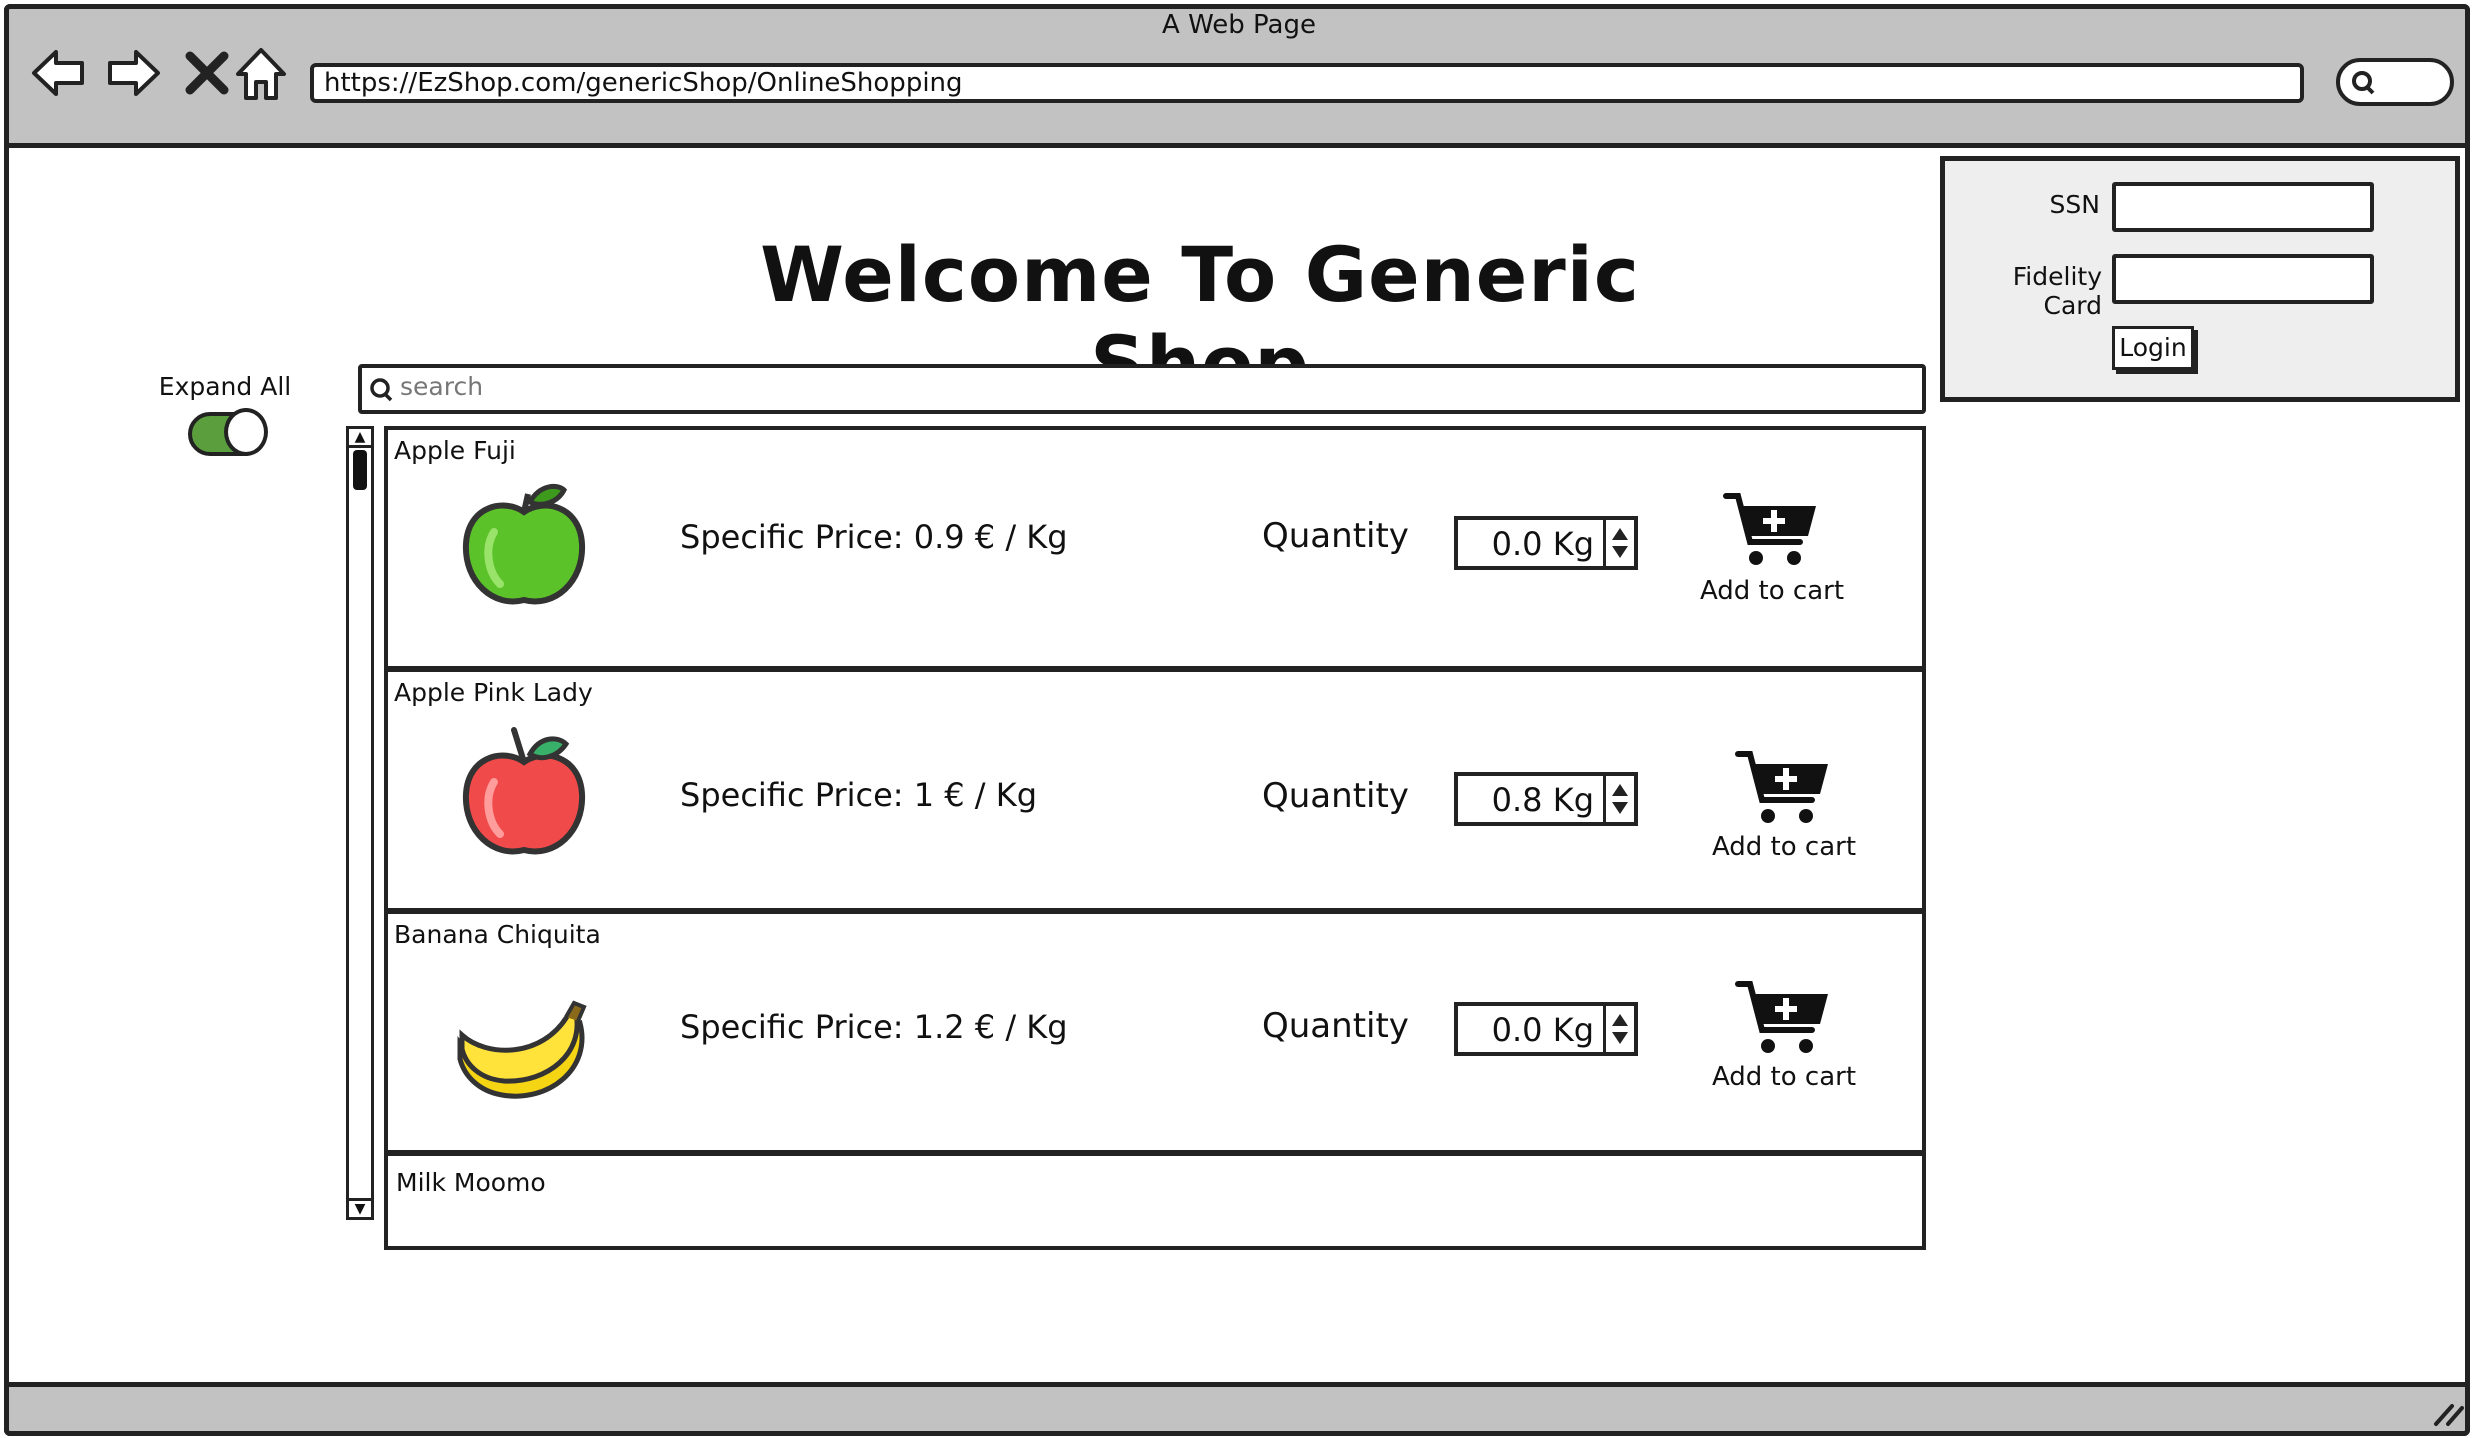 This screenshot has width=2478, height=1438. Describe the element at coordinates (225, 386) in the screenshot. I see `expand-all-label: Expand All` at that location.